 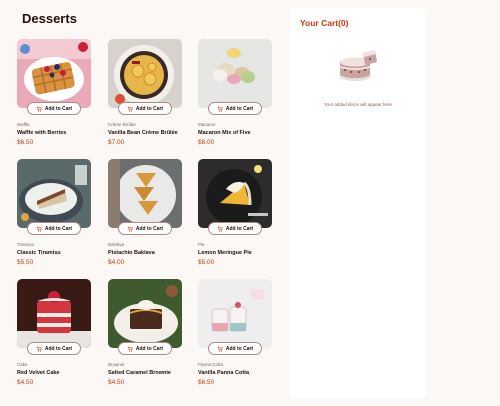 I want to click on cart-empty-message: Your added items will appear here, so click(x=358, y=104).